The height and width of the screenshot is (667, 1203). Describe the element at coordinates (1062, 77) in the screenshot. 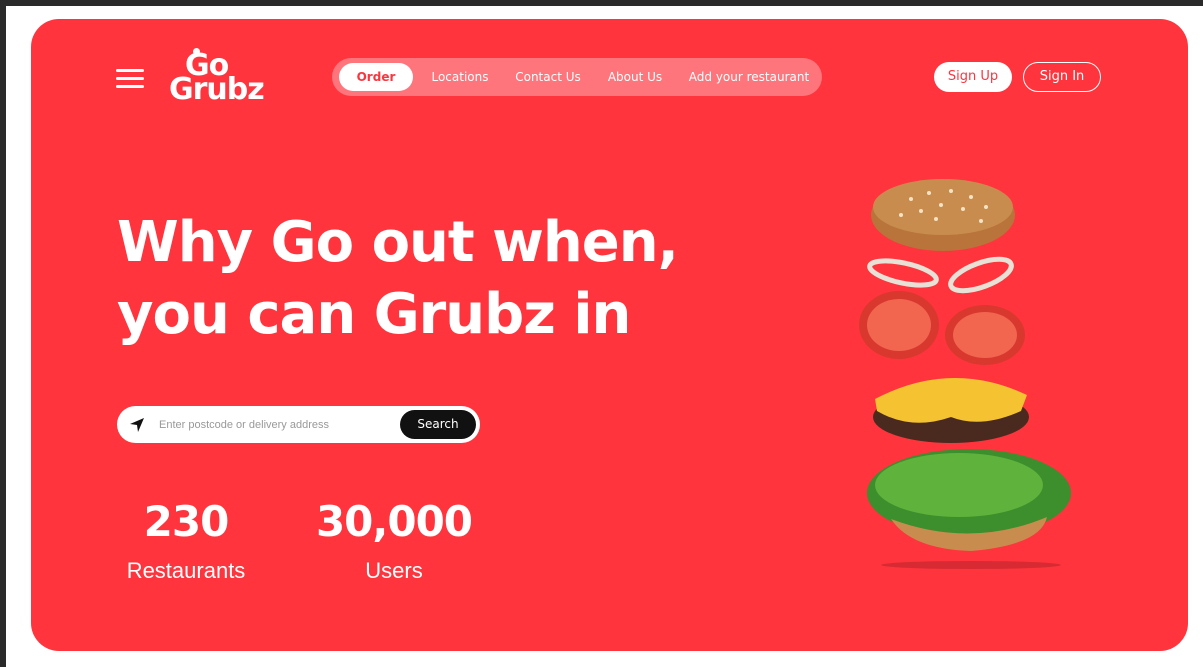

I see `sign-in-button: Sign In` at that location.